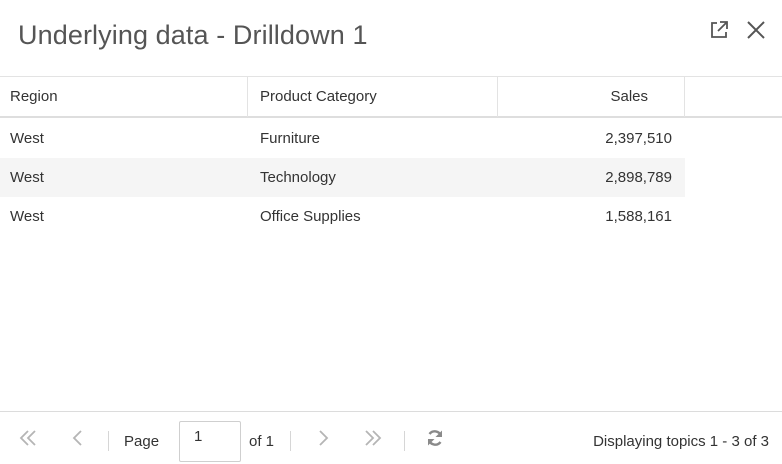  Describe the element at coordinates (373, 97) in the screenshot. I see `column-header-product-category: Product Category` at that location.